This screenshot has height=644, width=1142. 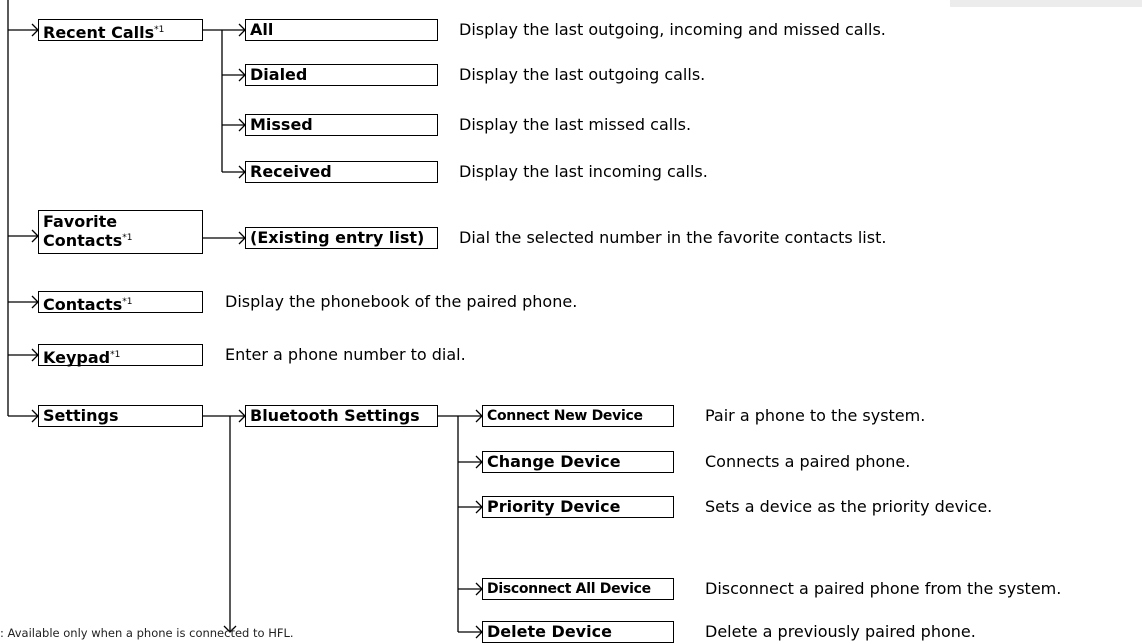 I want to click on keypad-box: Keypad*1, so click(x=120, y=355).